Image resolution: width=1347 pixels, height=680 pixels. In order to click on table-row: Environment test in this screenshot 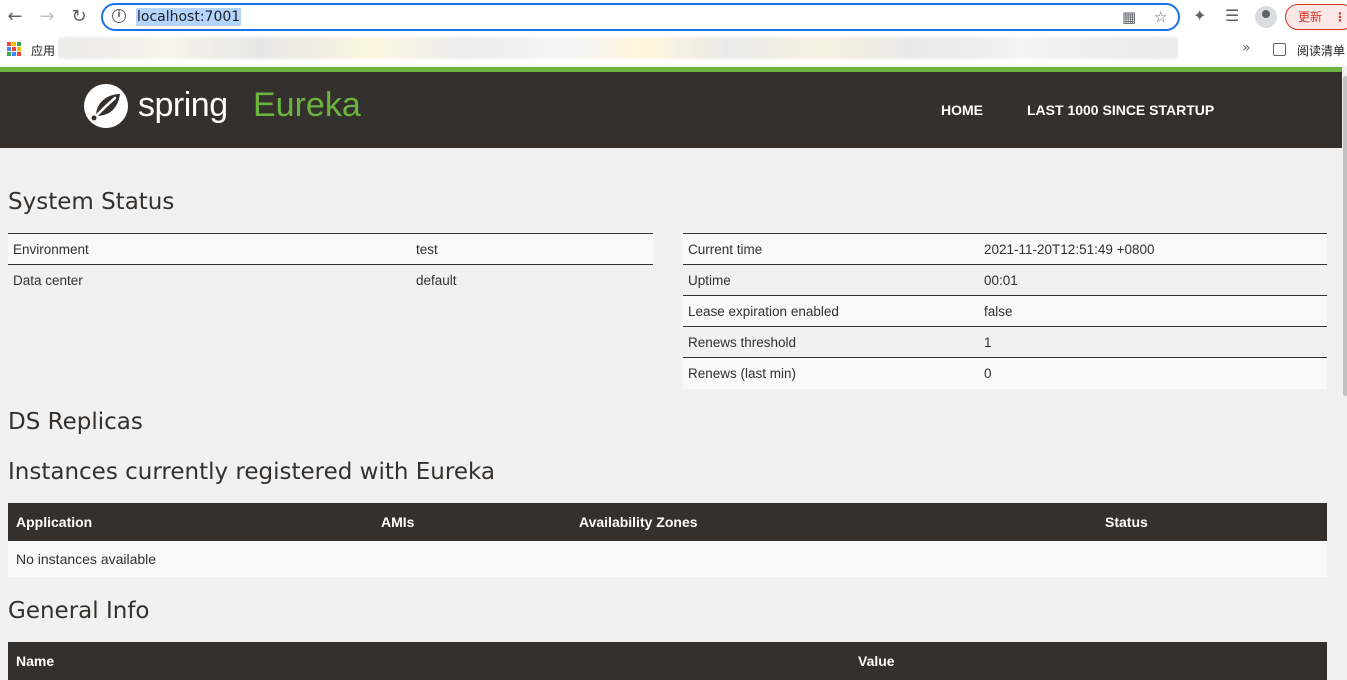, I will do `click(330, 249)`.